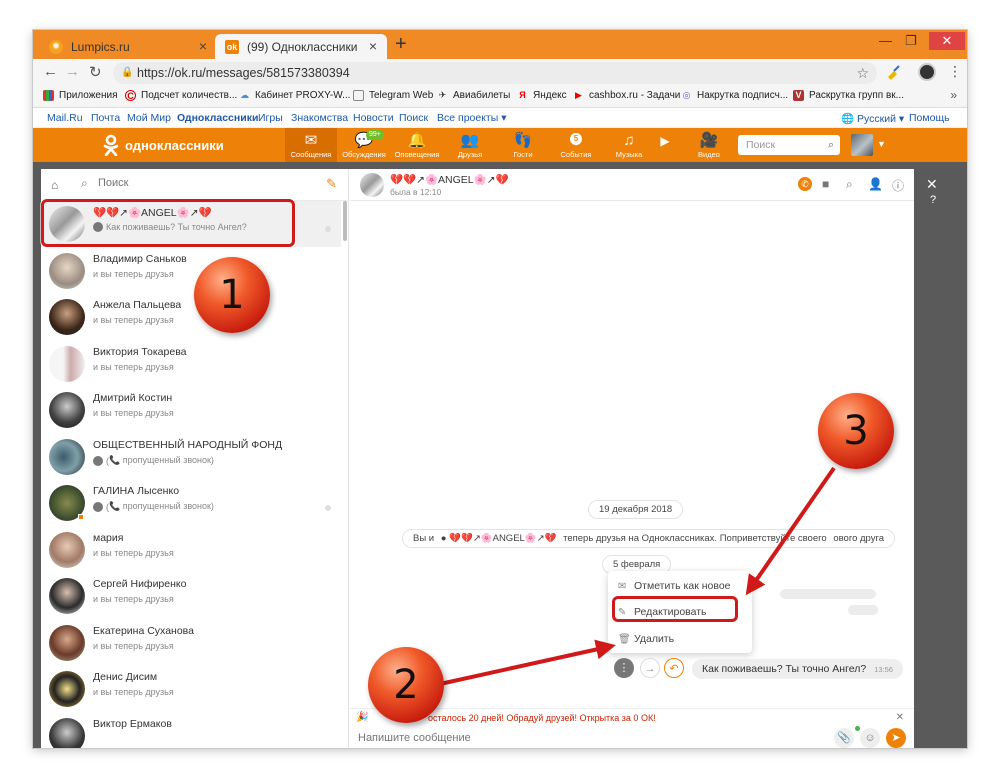  What do you see at coordinates (875, 184) in the screenshot?
I see `add-user-icon: 👤` at bounding box center [875, 184].